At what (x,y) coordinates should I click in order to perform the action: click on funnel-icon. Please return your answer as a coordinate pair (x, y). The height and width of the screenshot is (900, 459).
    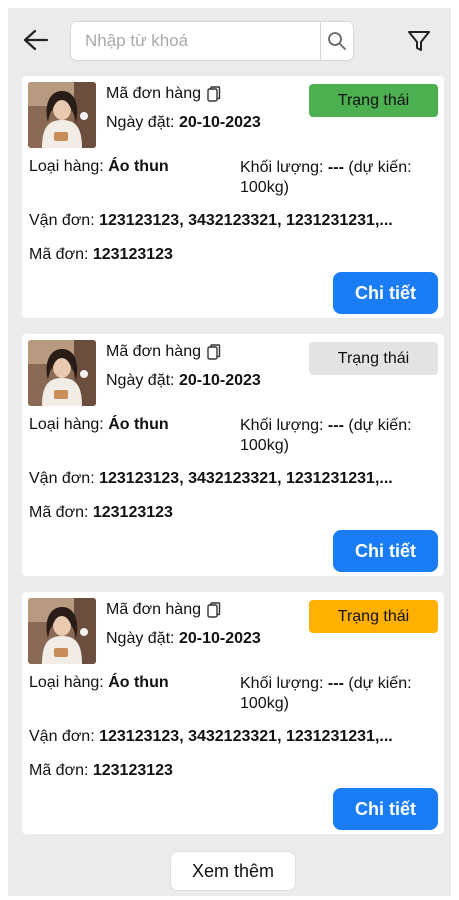
    Looking at the image, I should click on (419, 41).